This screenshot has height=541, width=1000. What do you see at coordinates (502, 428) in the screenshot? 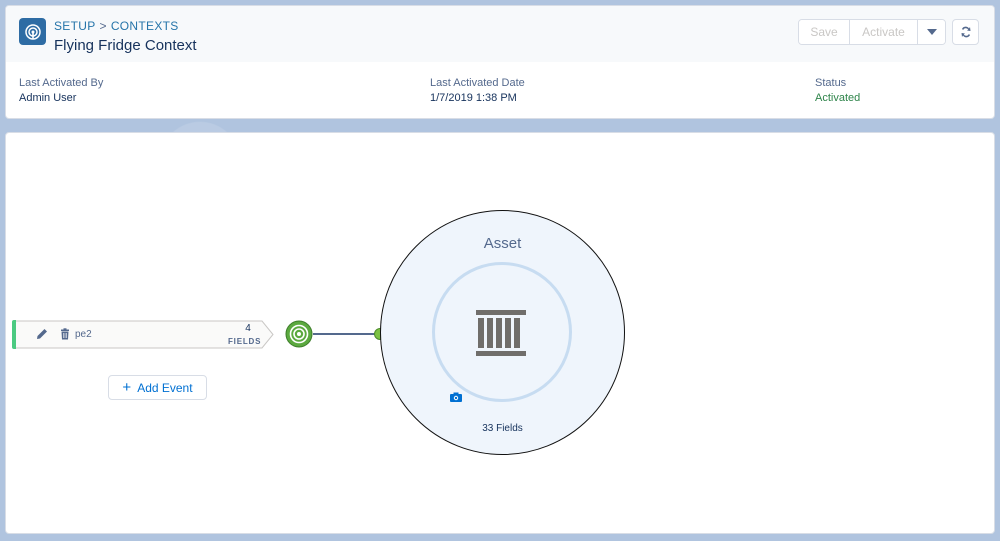
I see `asset-field-count: 33 Fields` at bounding box center [502, 428].